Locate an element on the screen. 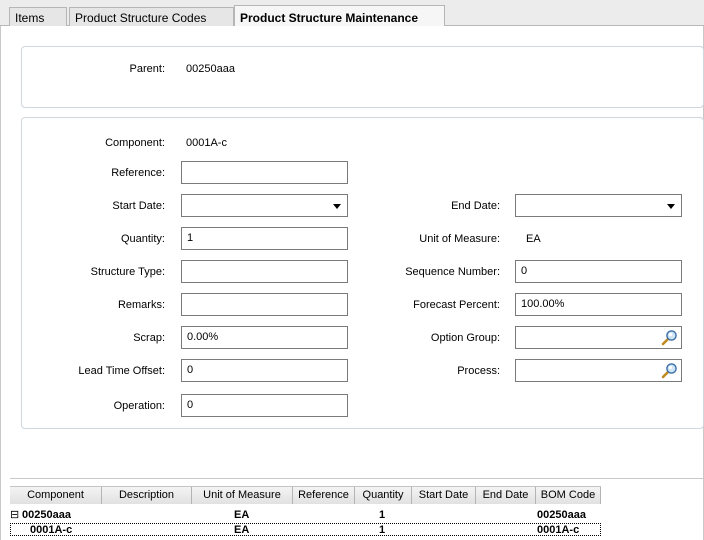 The height and width of the screenshot is (540, 704). quantity-input: 1 is located at coordinates (264, 238).